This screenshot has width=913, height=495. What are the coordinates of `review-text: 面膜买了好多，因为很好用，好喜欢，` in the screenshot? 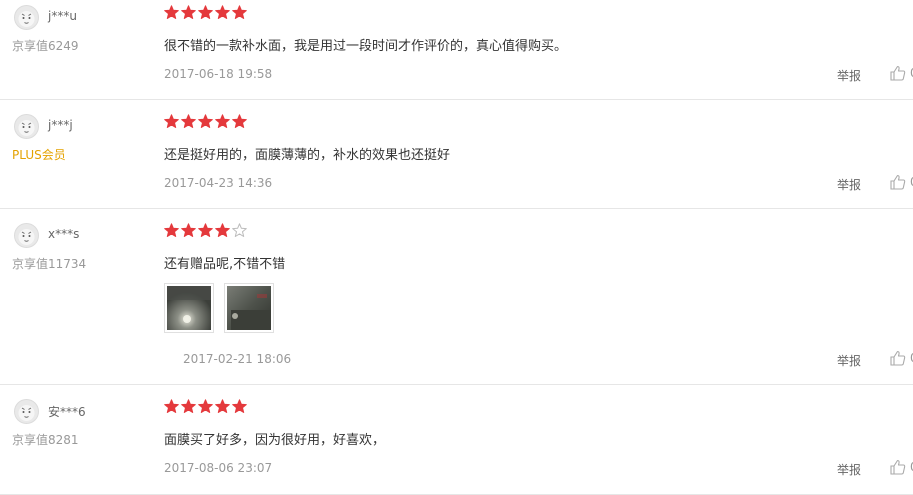 It's located at (275, 440).